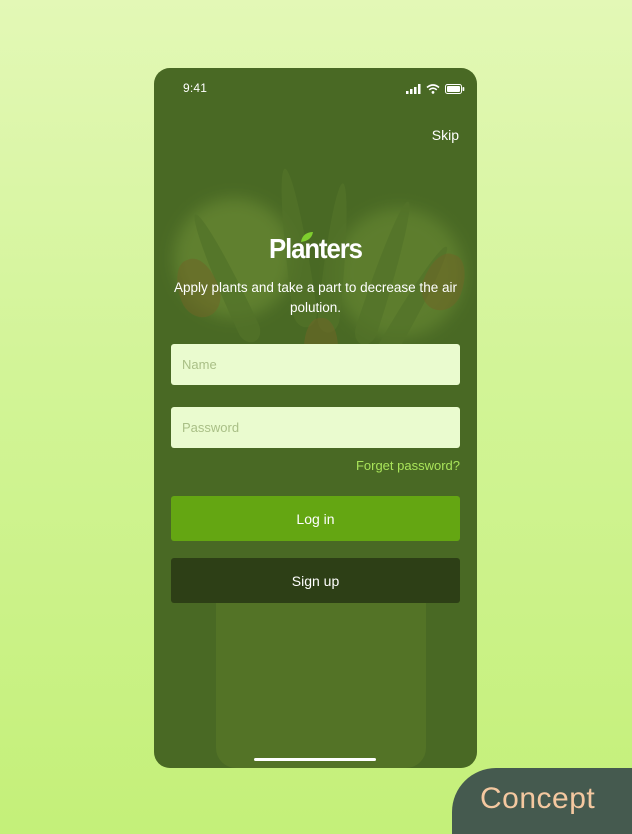 The image size is (632, 834). I want to click on wifi-icon, so click(433, 90).